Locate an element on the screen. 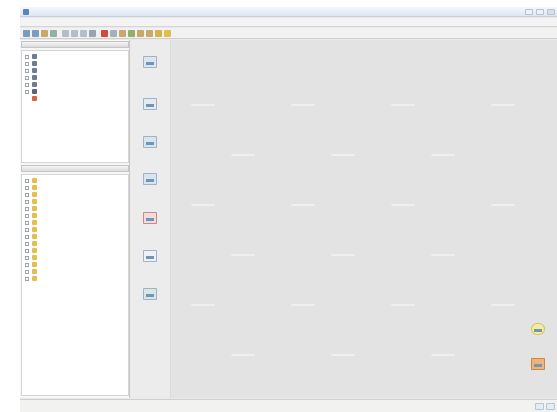 Image resolution: width=557 pixels, height=412 pixels. find-icon is located at coordinates (122, 33).